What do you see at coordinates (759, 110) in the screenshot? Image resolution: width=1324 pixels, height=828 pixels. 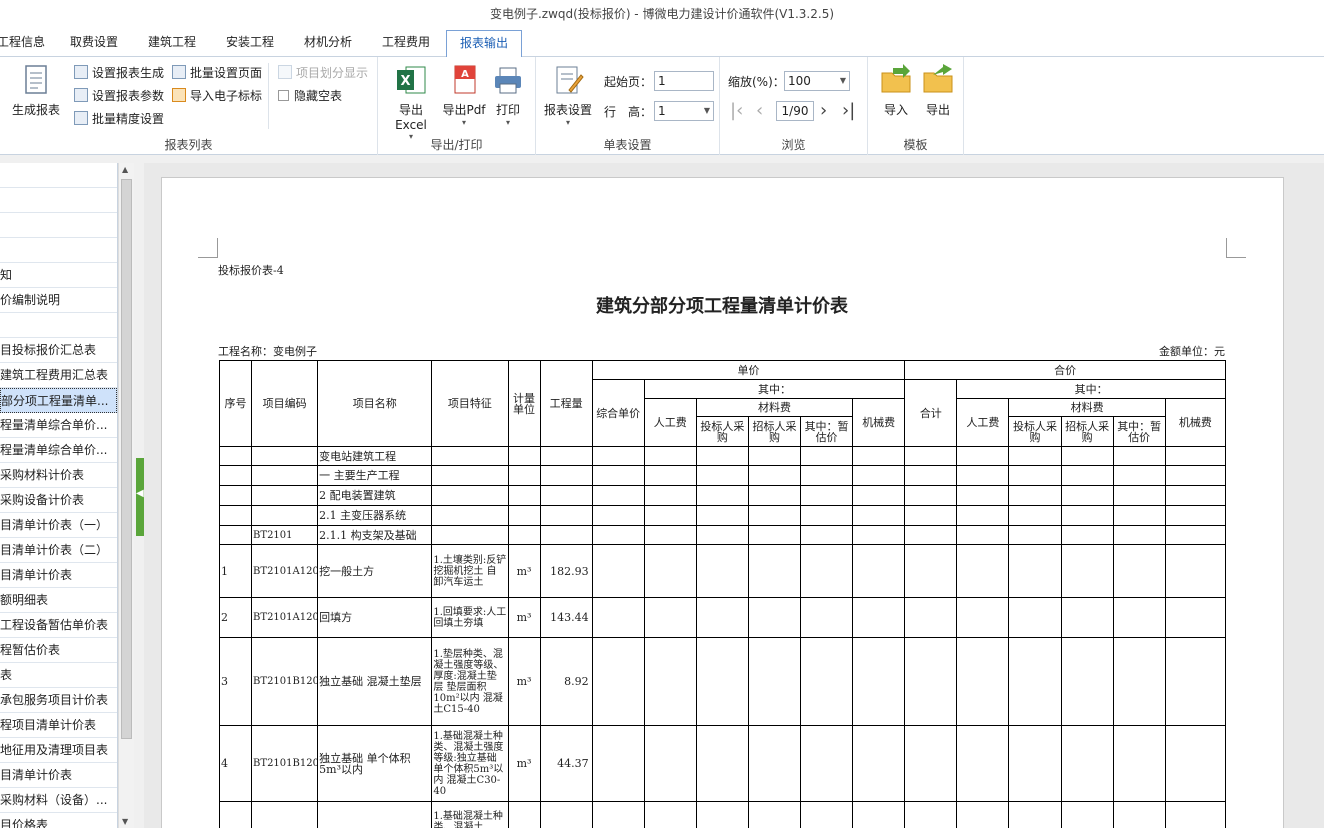 I see `prev-page-icon: ‹` at bounding box center [759, 110].